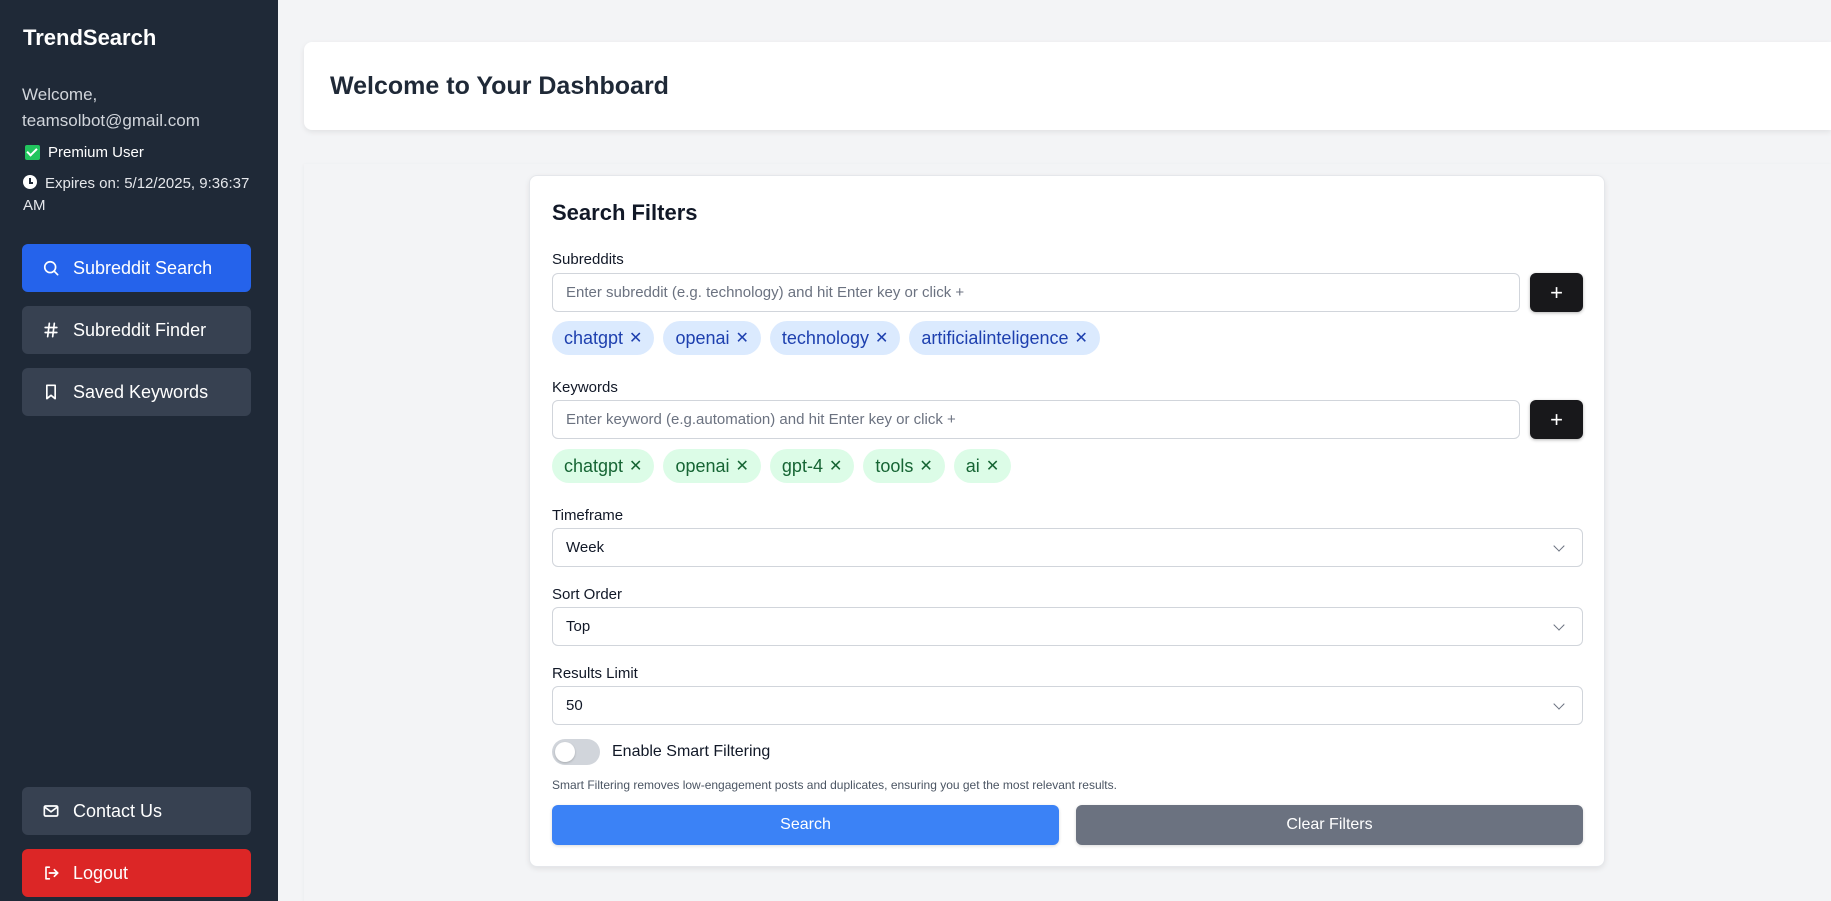 The width and height of the screenshot is (1831, 901). I want to click on keyword-chips: chatgpt ✕ openai ✕ gpt-4 ✕ tools ✕ ai ✕, so click(782, 466).